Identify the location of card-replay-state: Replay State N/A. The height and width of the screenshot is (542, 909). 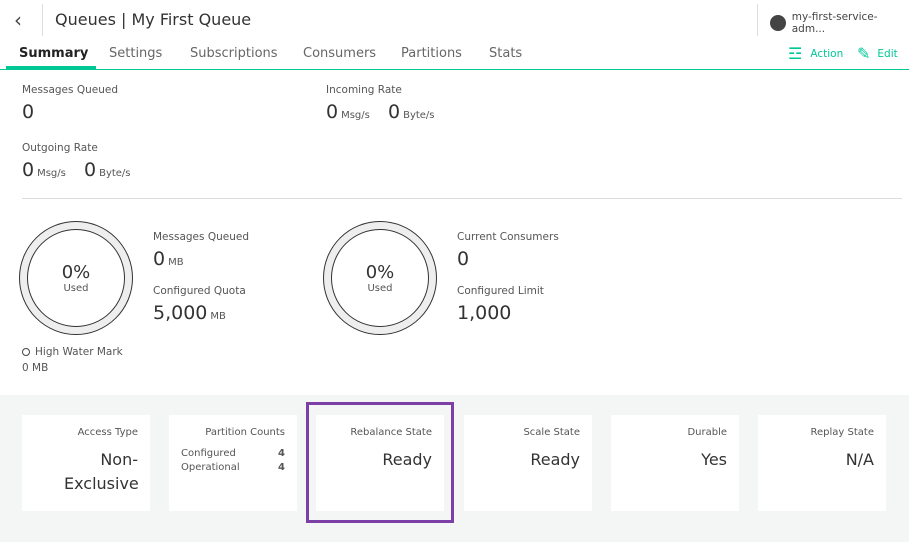
(822, 463).